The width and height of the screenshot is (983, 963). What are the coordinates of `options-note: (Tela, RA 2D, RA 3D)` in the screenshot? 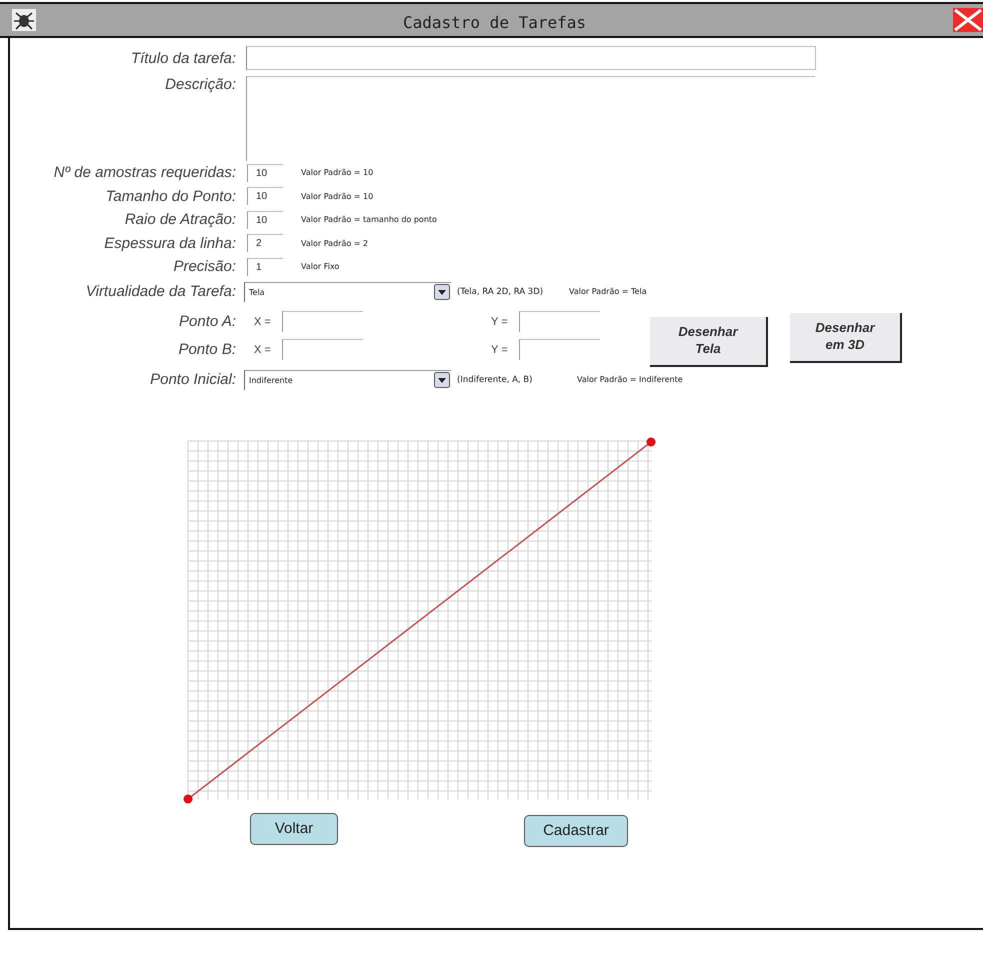 It's located at (500, 291).